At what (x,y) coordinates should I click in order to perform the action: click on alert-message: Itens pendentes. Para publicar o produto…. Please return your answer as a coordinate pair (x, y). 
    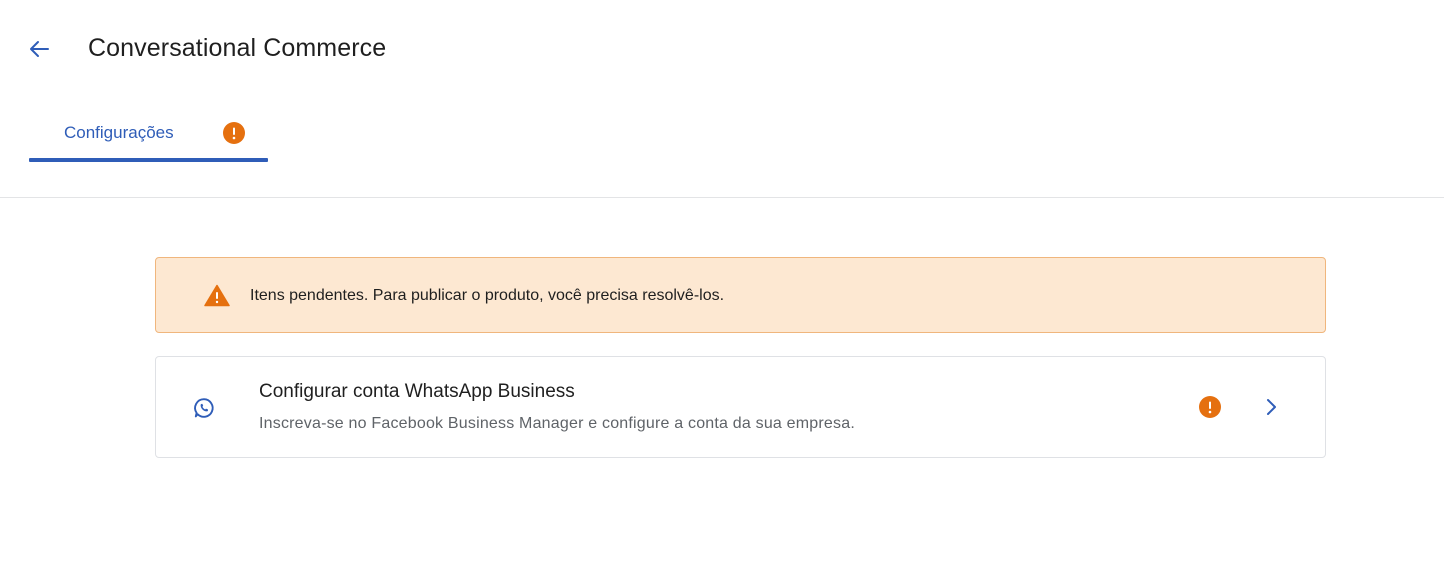
    Looking at the image, I should click on (487, 295).